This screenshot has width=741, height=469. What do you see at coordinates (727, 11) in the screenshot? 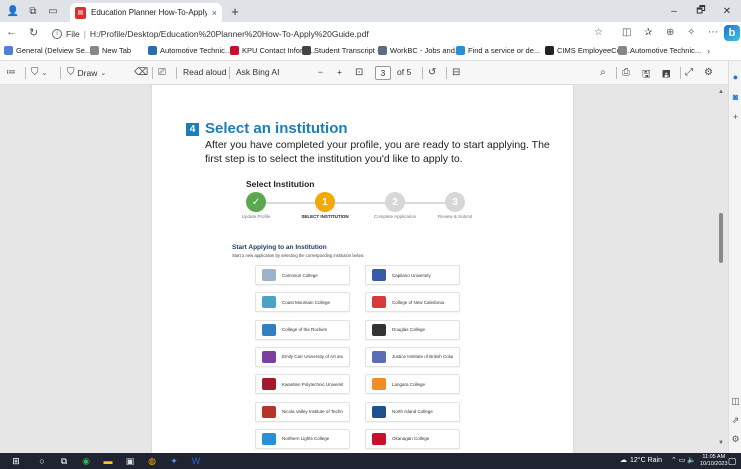
I see `close-window-button: ✕` at bounding box center [727, 11].